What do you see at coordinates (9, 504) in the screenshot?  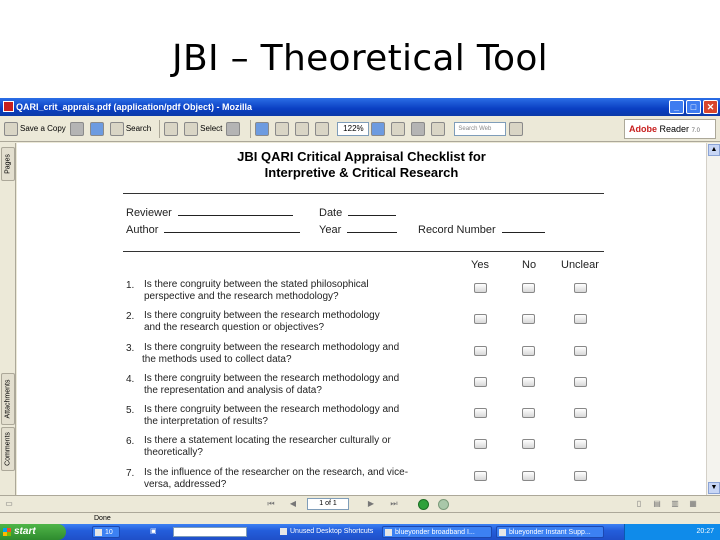 I see `panel-toggle-icon: ▭` at bounding box center [9, 504].